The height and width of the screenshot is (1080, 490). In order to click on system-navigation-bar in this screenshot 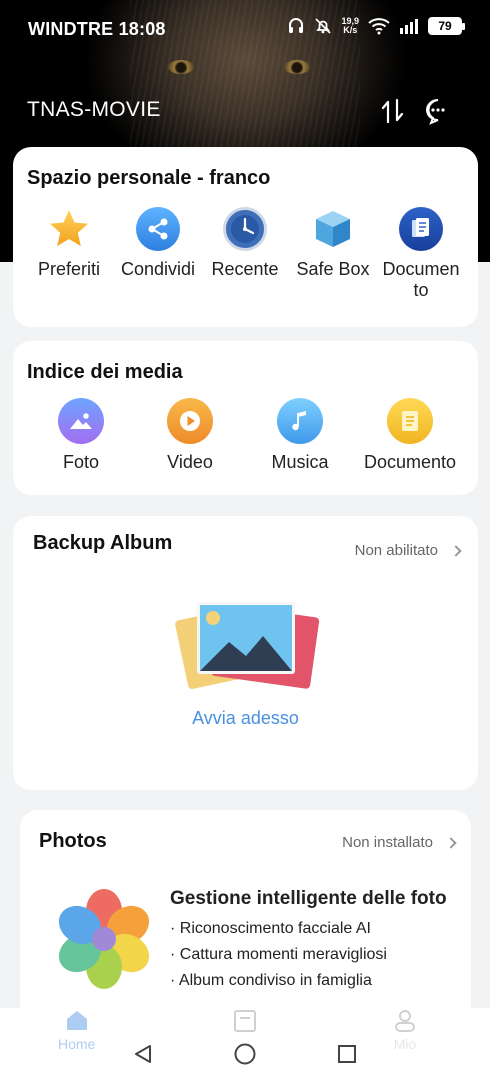, I will do `click(245, 1054)`.